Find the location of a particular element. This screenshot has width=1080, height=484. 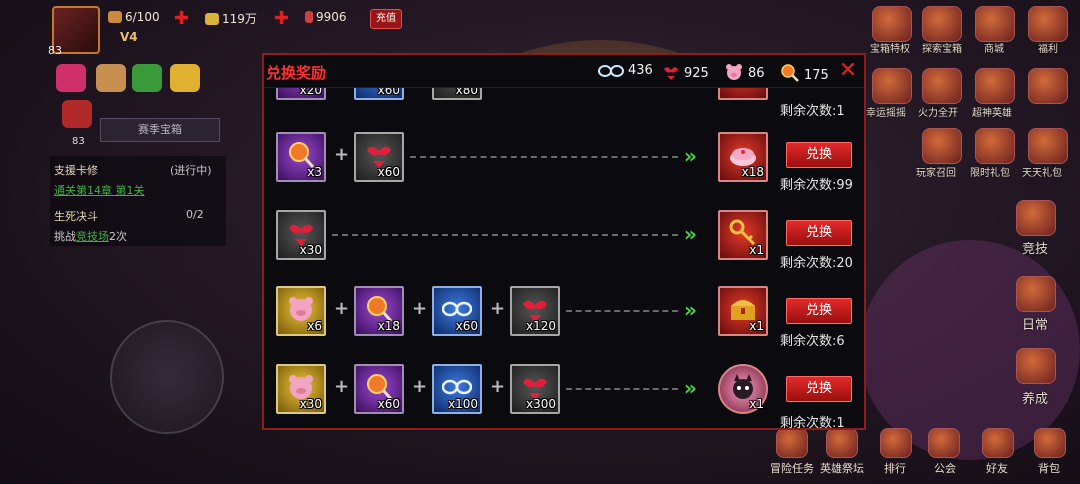

gem-counter: 9906 is located at coordinates (326, 17).